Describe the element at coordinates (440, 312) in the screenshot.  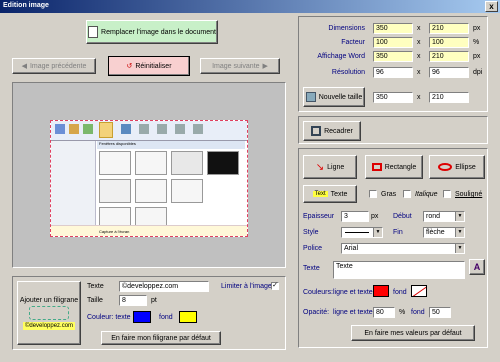
I see `opacity-bg-input: 50` at that location.